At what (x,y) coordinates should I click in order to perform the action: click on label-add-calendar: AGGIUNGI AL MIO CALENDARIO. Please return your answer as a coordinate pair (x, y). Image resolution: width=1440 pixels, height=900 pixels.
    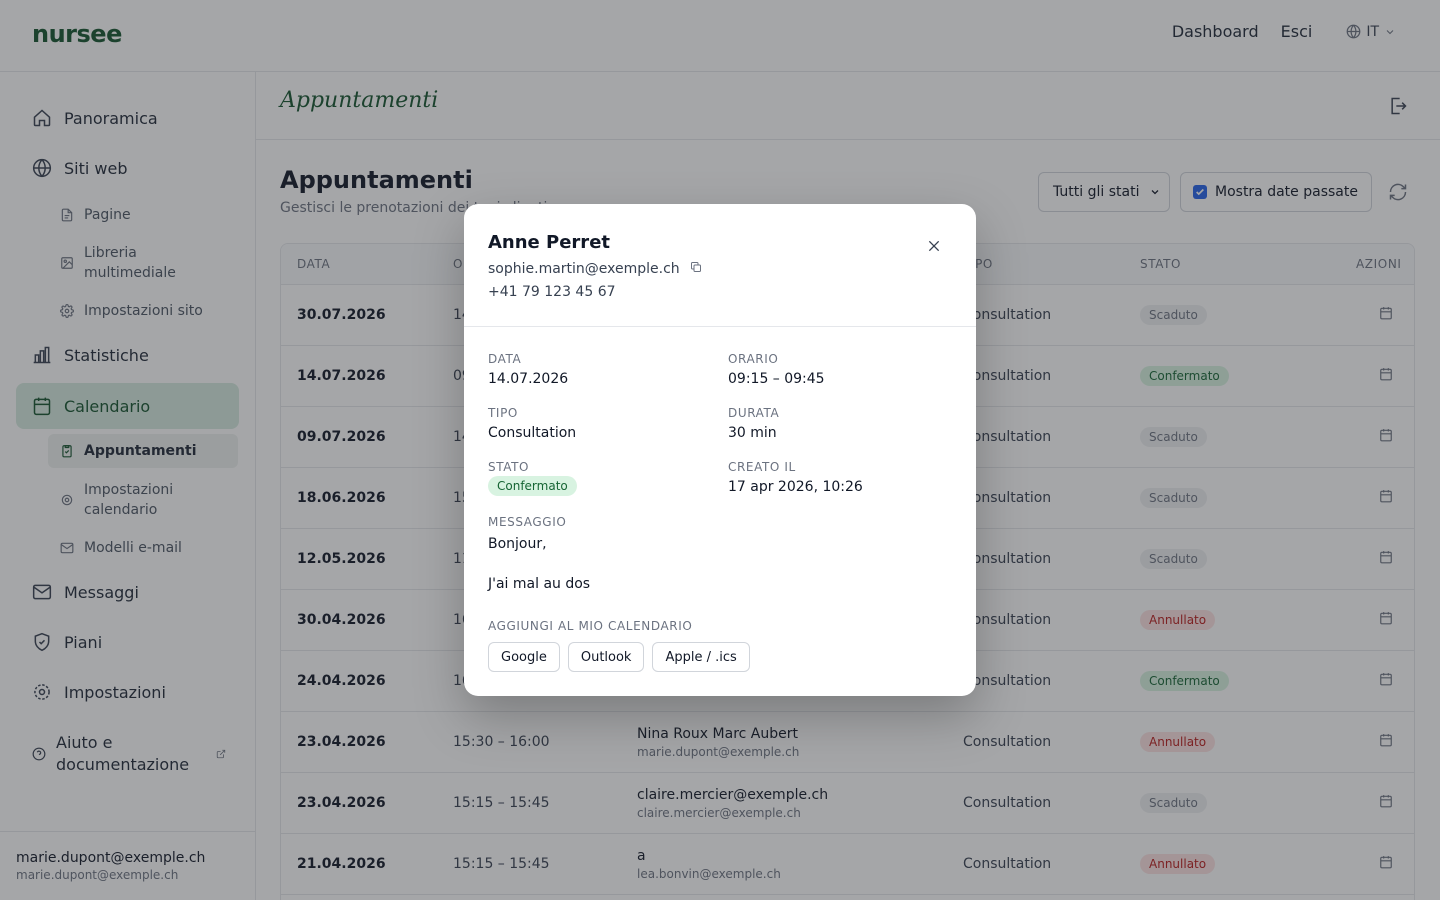
    Looking at the image, I should click on (590, 626).